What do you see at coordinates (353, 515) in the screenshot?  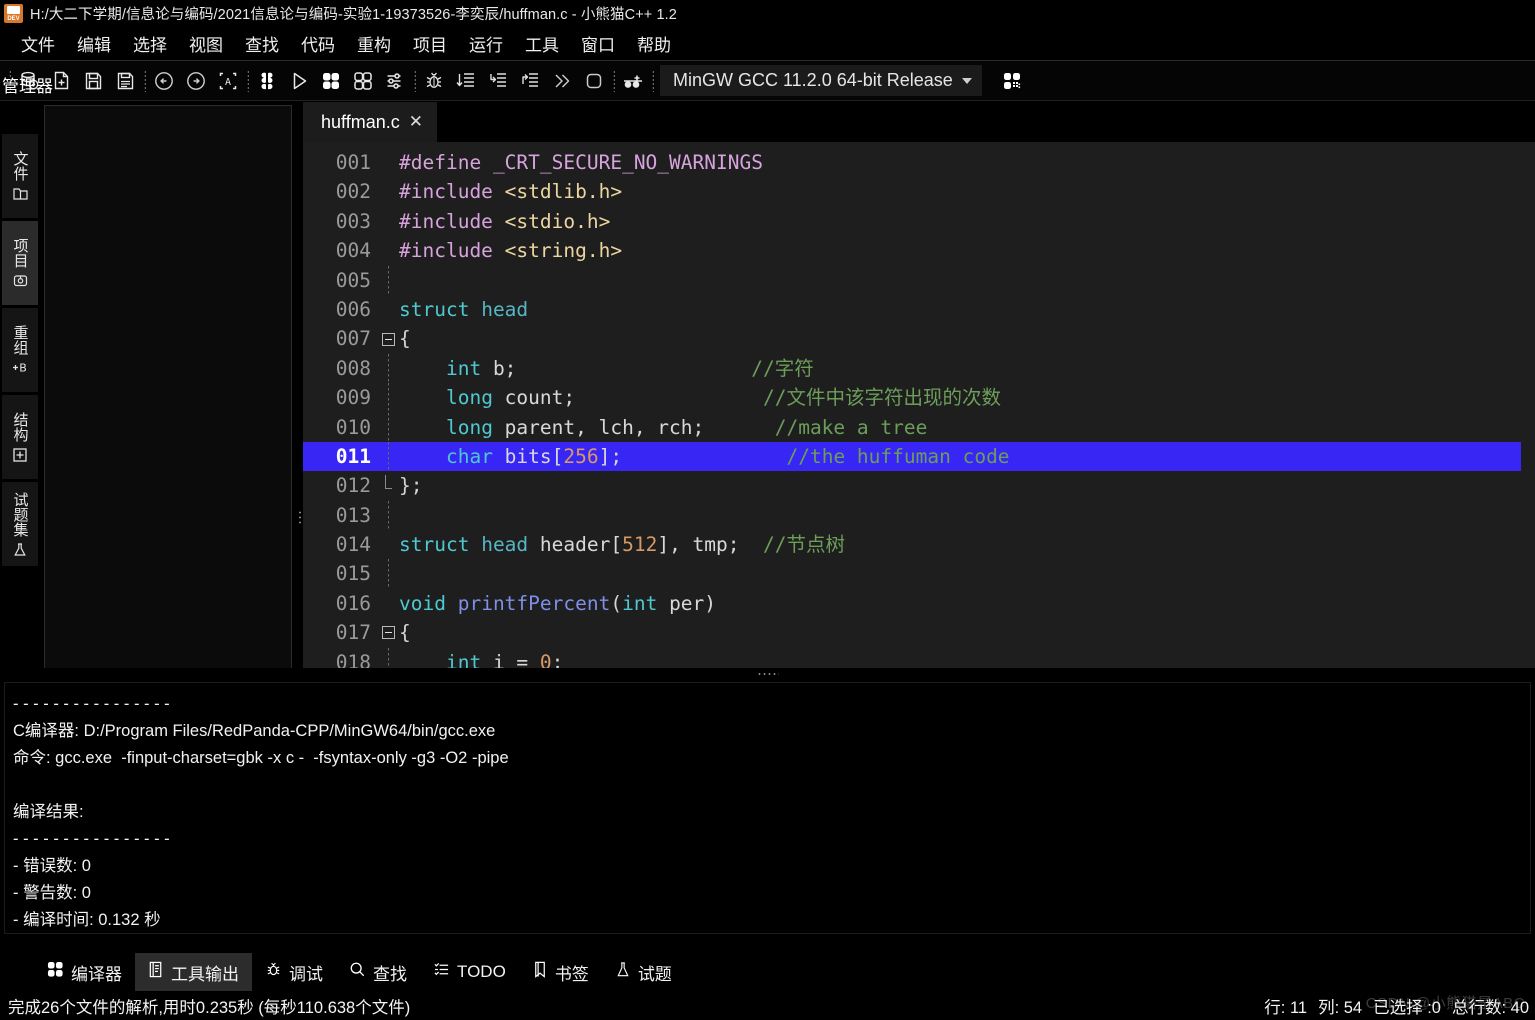 I see `line-number: 013` at bounding box center [353, 515].